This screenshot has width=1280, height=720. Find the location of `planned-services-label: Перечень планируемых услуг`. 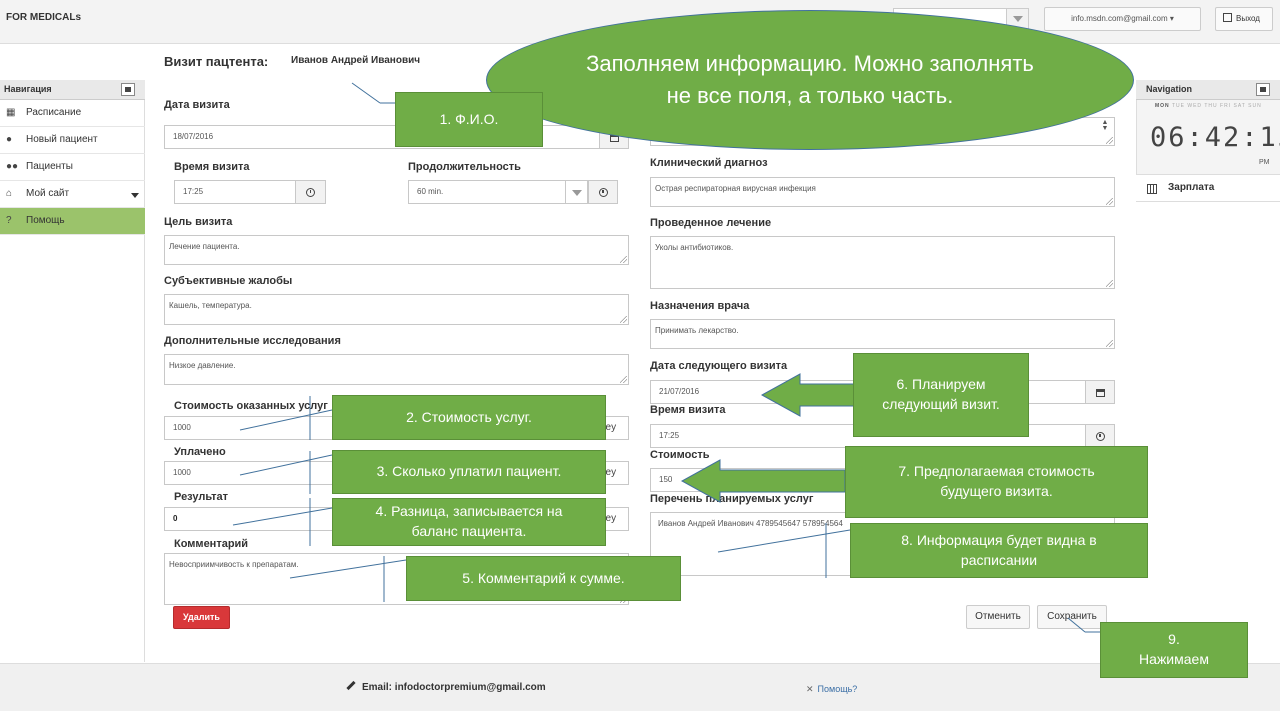

planned-services-label: Перечень планируемых услуг is located at coordinates (732, 499).